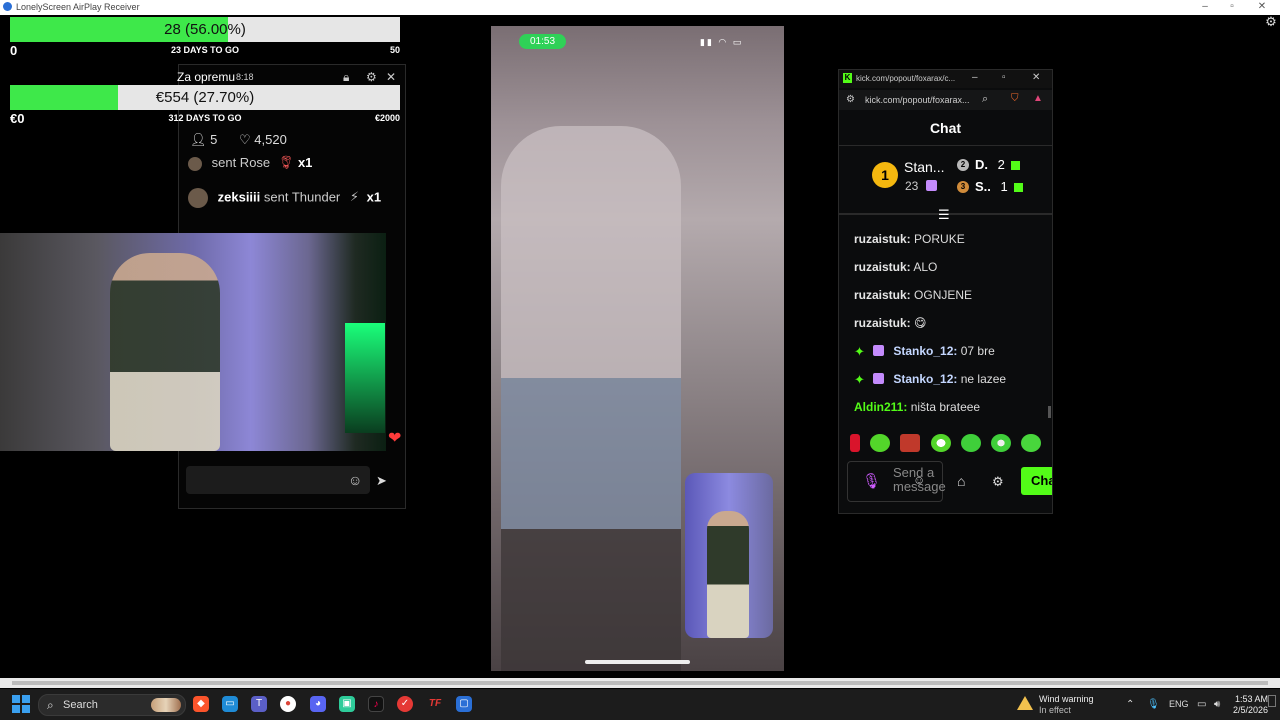  Describe the element at coordinates (21, 704) in the screenshot. I see `windows-start-icon` at that location.